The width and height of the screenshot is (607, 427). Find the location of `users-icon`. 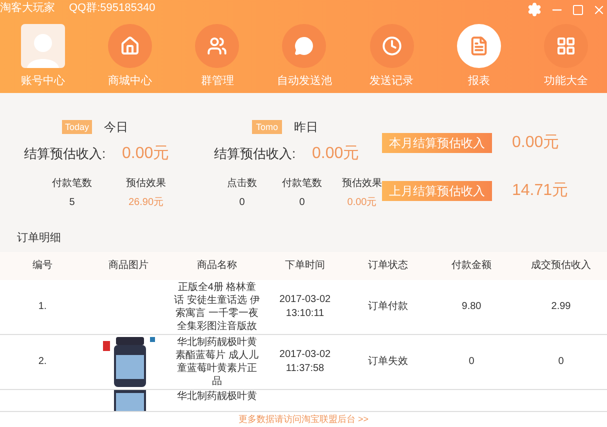

users-icon is located at coordinates (217, 46).